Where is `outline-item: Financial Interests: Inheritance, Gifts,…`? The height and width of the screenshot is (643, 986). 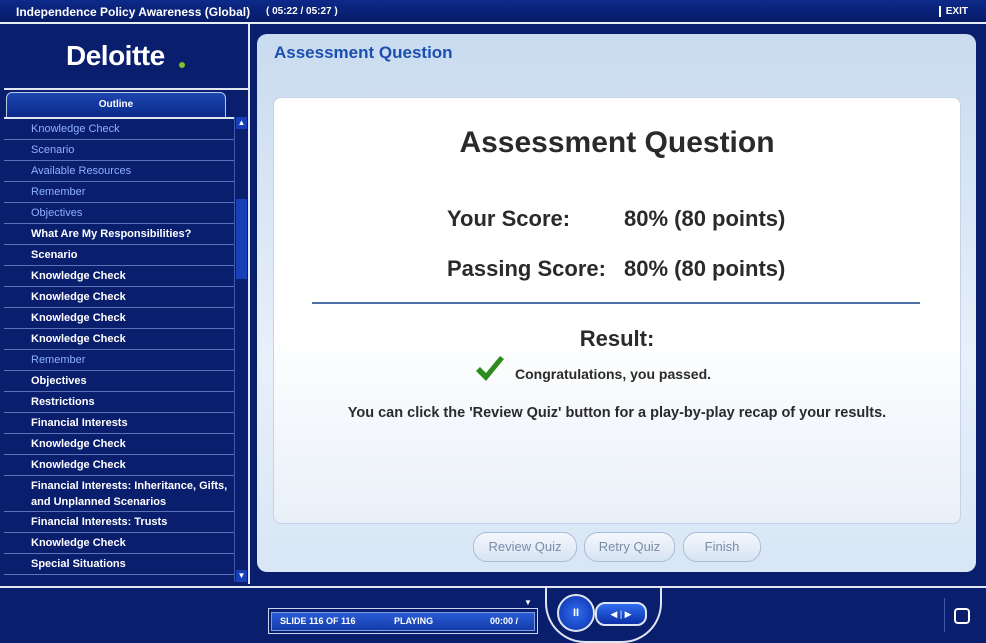 outline-item: Financial Interests: Inheritance, Gifts,… is located at coordinates (119, 494).